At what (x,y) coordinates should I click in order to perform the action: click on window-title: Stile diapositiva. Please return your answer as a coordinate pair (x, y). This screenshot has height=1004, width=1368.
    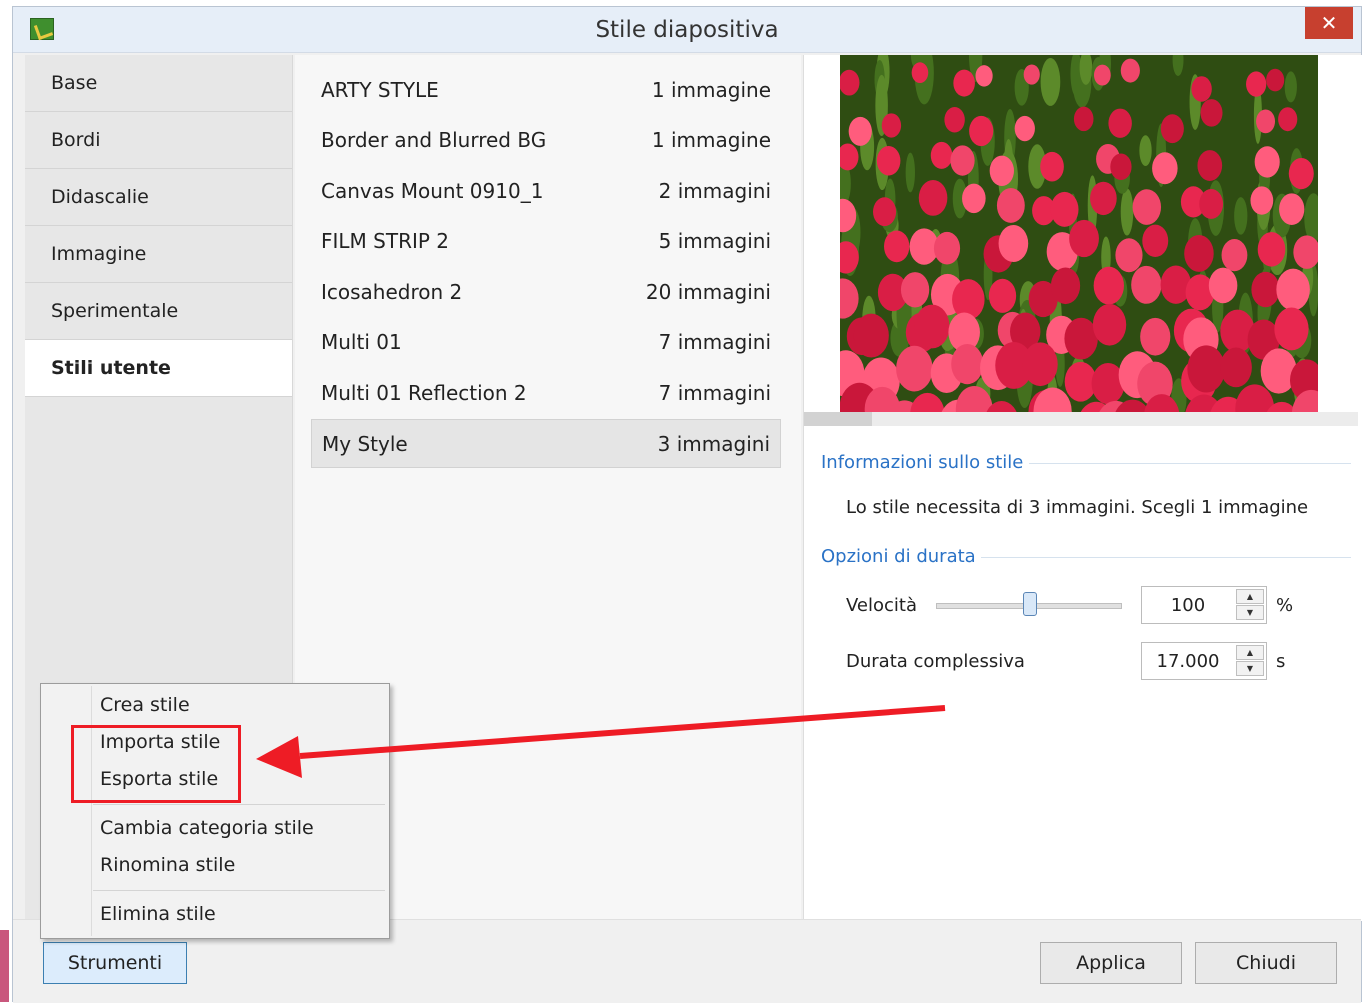
    Looking at the image, I should click on (687, 30).